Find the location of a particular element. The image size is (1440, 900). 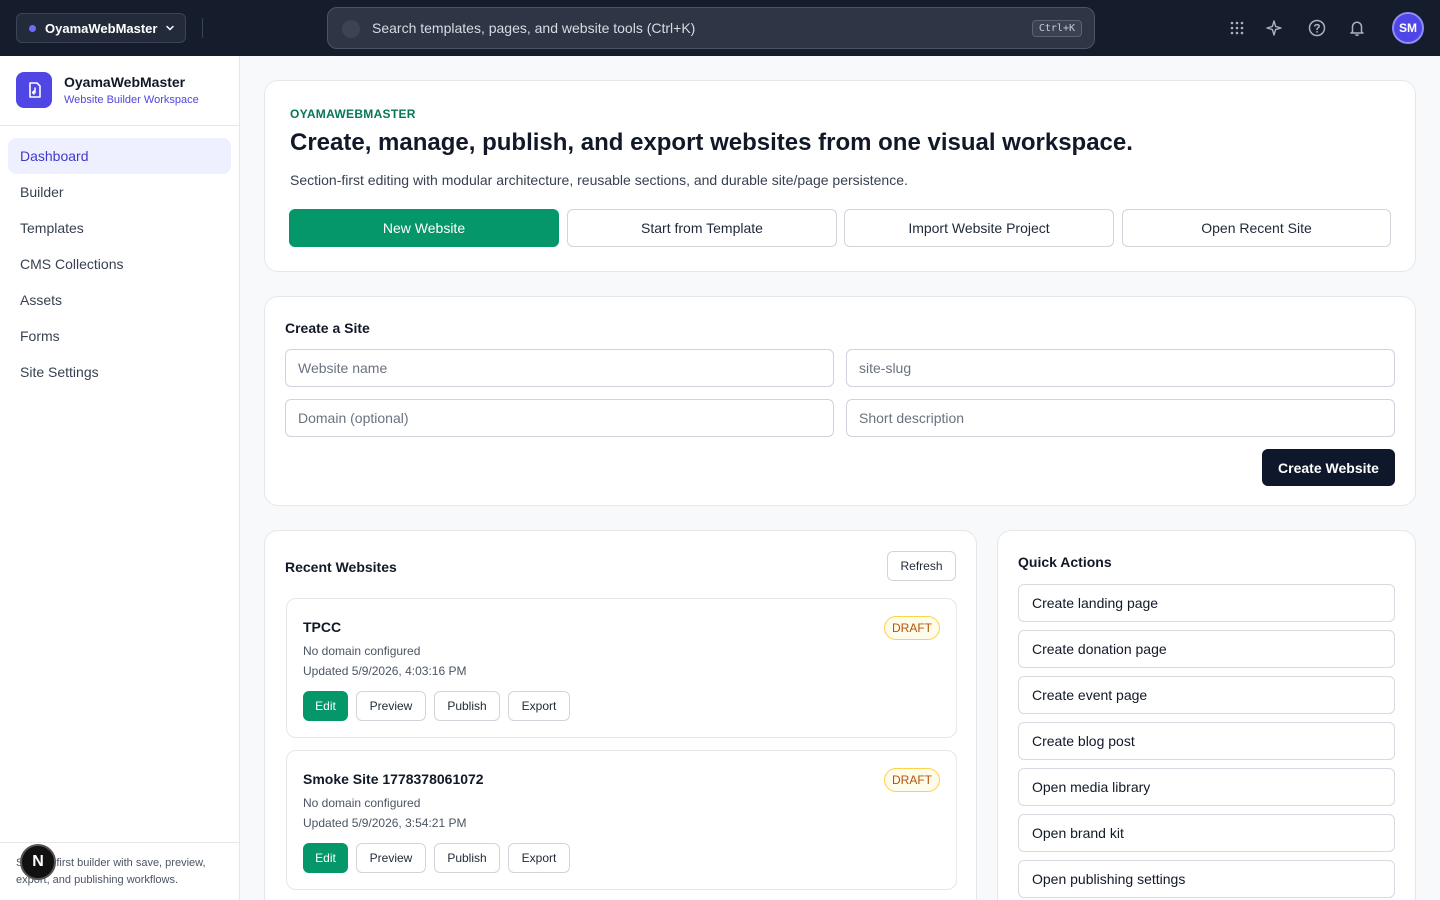

status-dot-icon is located at coordinates (32, 28).